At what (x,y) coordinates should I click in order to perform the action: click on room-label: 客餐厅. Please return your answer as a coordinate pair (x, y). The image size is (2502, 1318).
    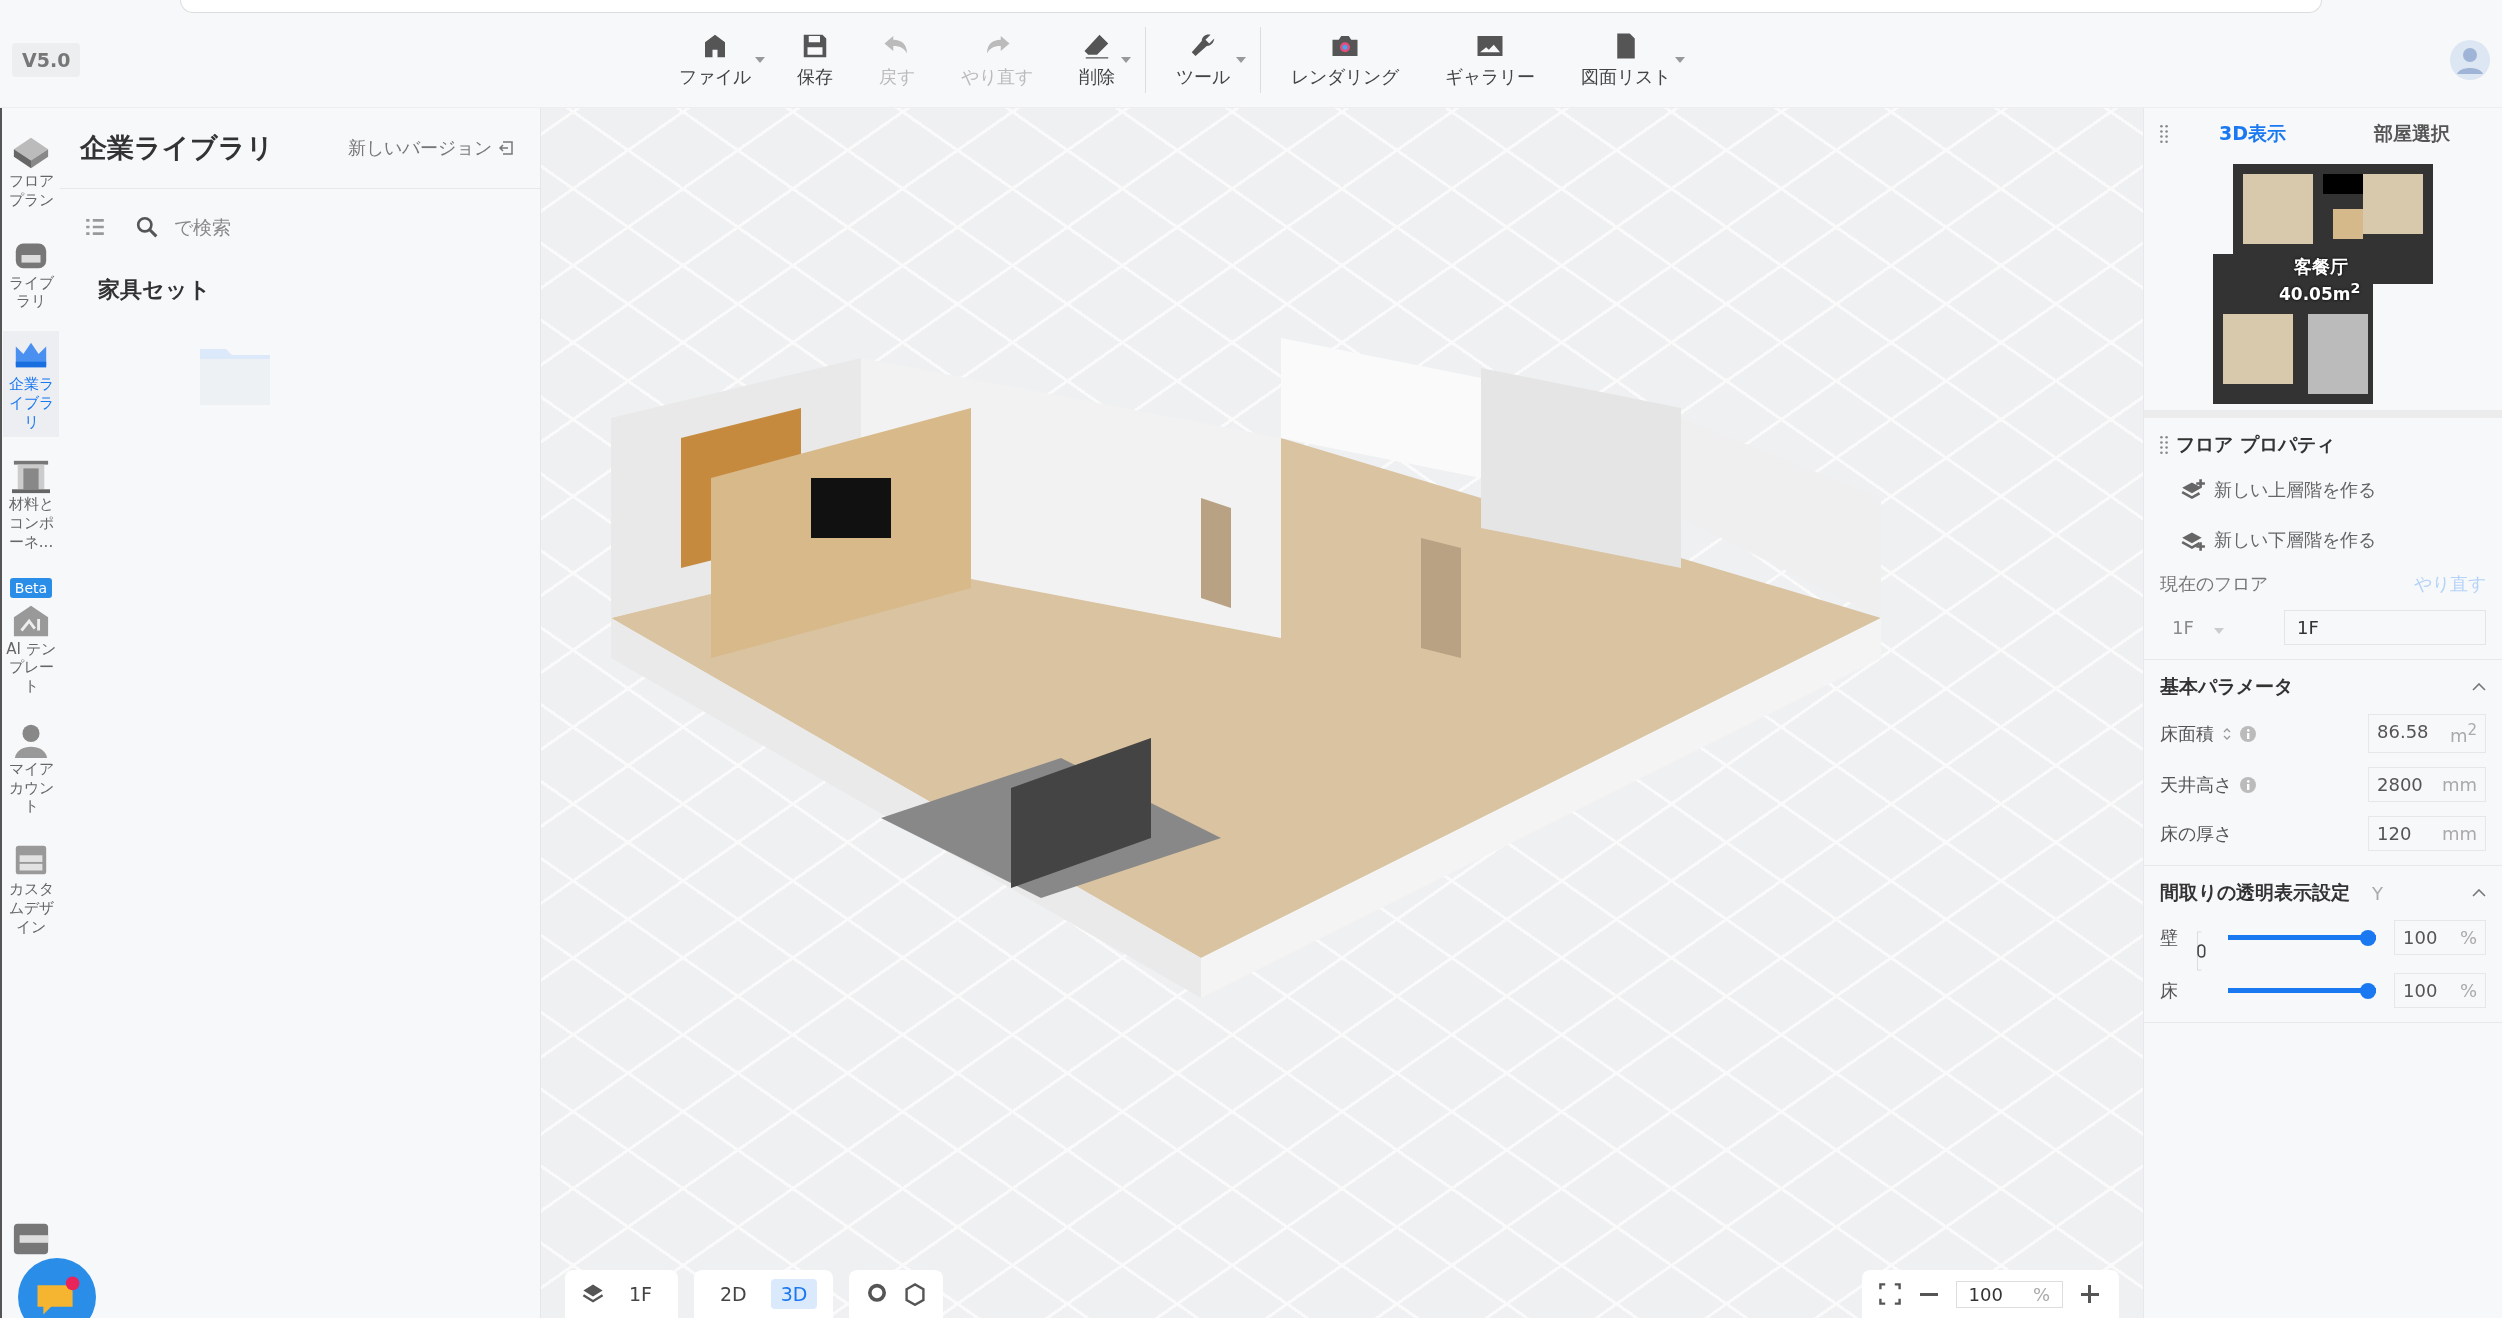
    Looking at the image, I should click on (2321, 267).